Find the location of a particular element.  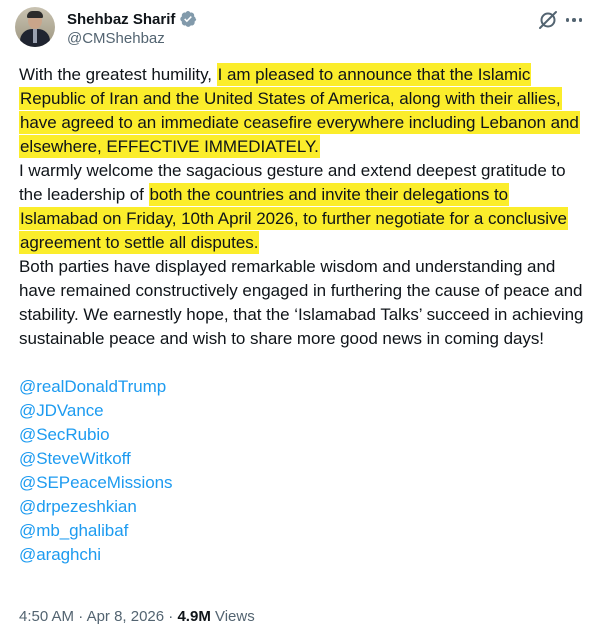

tweet-meta: 4:50 AM · Apr 8, 2026 · 4.9M Views is located at coordinates (137, 616).